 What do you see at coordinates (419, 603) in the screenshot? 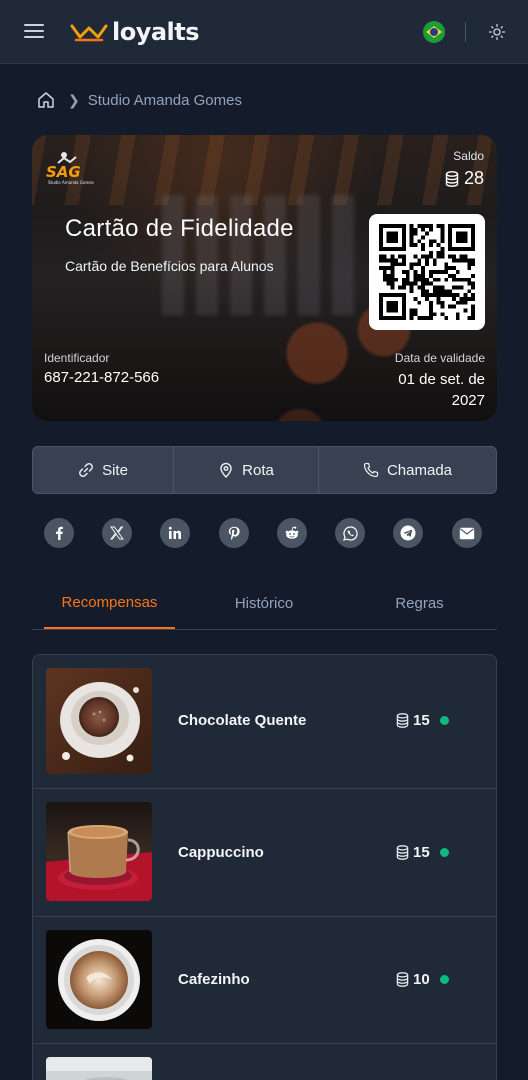
I see `tab-rules: Regras` at bounding box center [419, 603].